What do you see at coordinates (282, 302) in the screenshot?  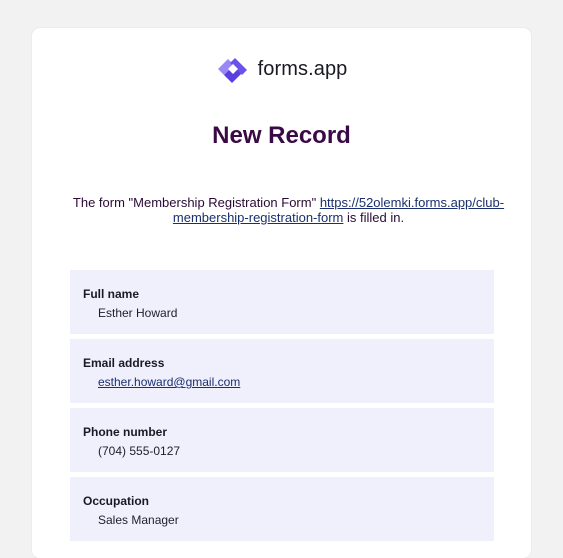 I see `field-full-name: Full name Esther Howard` at bounding box center [282, 302].